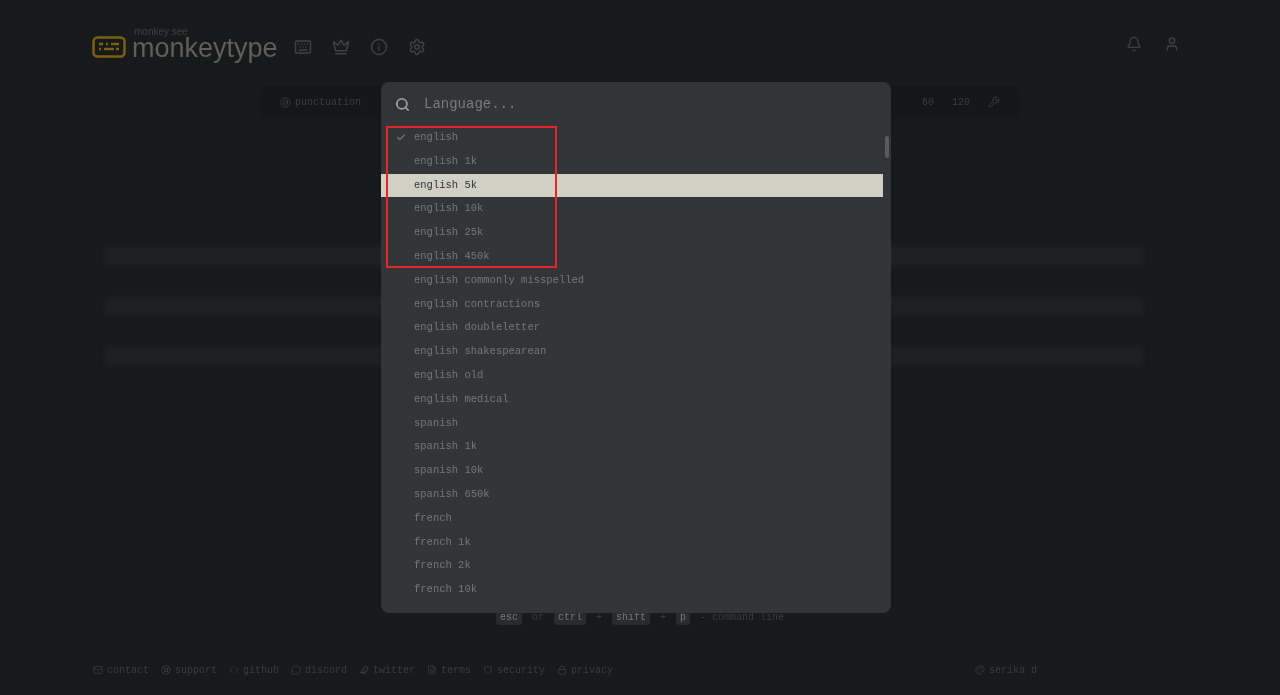 The height and width of the screenshot is (695, 1280). Describe the element at coordinates (632, 399) in the screenshot. I see `language-option: english medical` at that location.